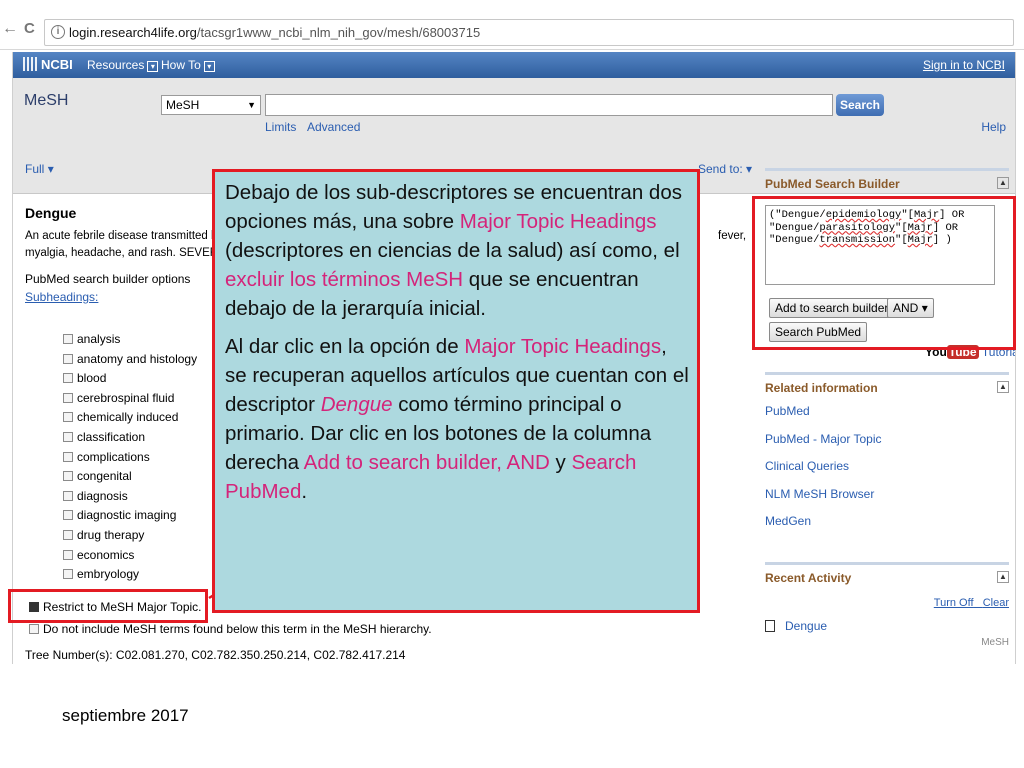 The height and width of the screenshot is (768, 1024). Describe the element at coordinates (887, 443) in the screenshot. I see `related-link: PubMed - Major Topic` at that location.